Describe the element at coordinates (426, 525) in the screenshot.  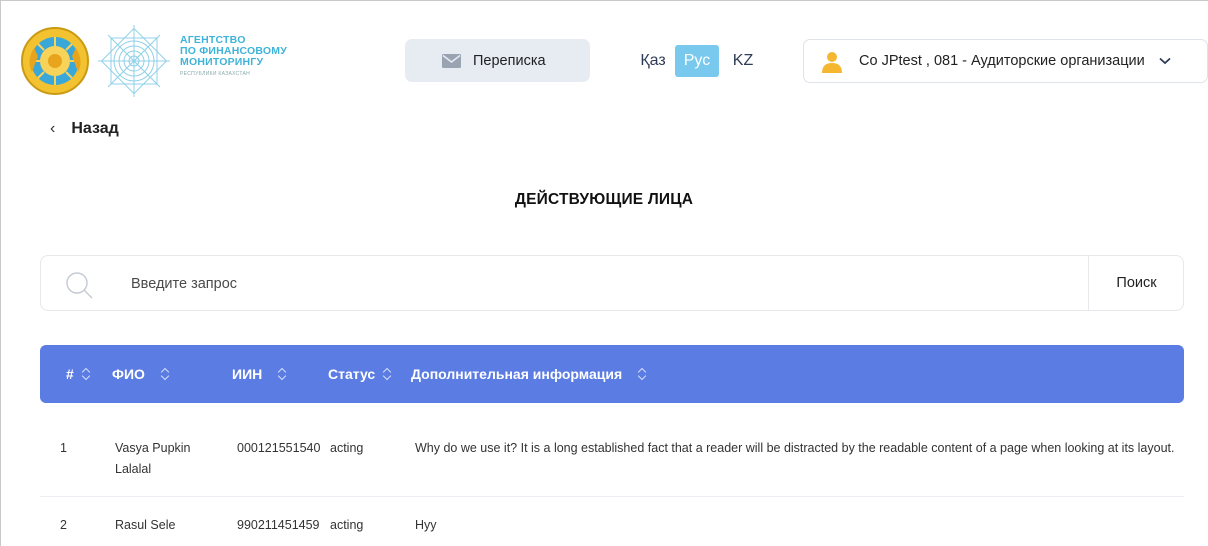
I see `cell-info: Hyy` at that location.